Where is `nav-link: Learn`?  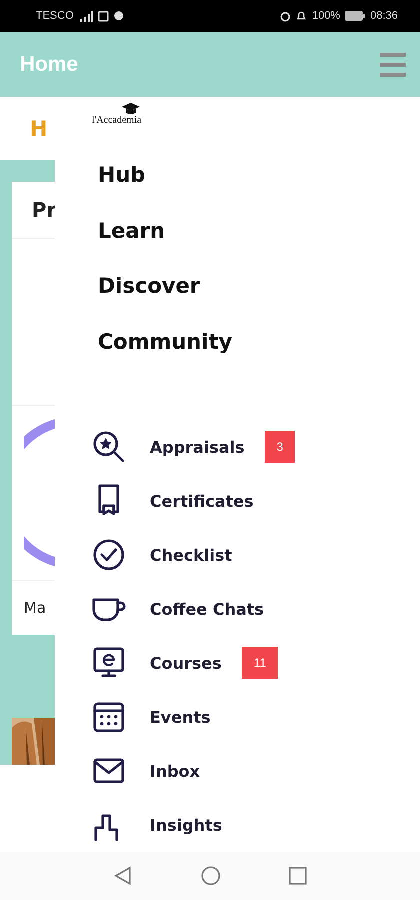
nav-link: Learn is located at coordinates (259, 230).